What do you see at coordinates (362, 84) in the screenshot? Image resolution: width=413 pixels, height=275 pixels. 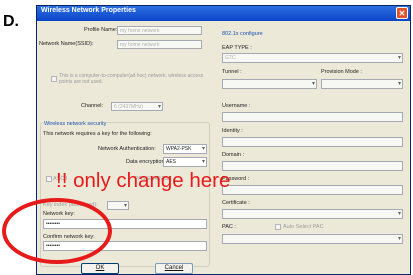 I see `provision-mode-select` at bounding box center [362, 84].